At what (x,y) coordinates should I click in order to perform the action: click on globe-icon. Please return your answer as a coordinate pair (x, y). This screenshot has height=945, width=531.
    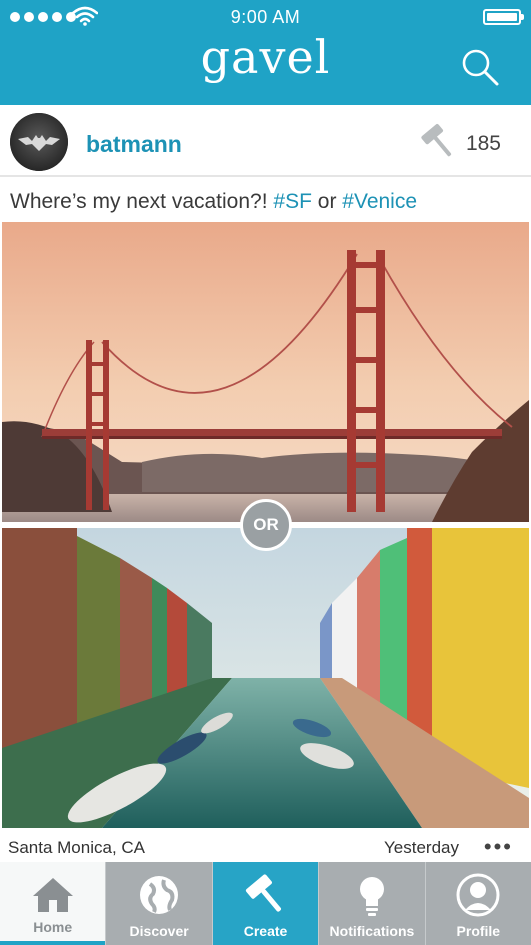
    Looking at the image, I should click on (159, 895).